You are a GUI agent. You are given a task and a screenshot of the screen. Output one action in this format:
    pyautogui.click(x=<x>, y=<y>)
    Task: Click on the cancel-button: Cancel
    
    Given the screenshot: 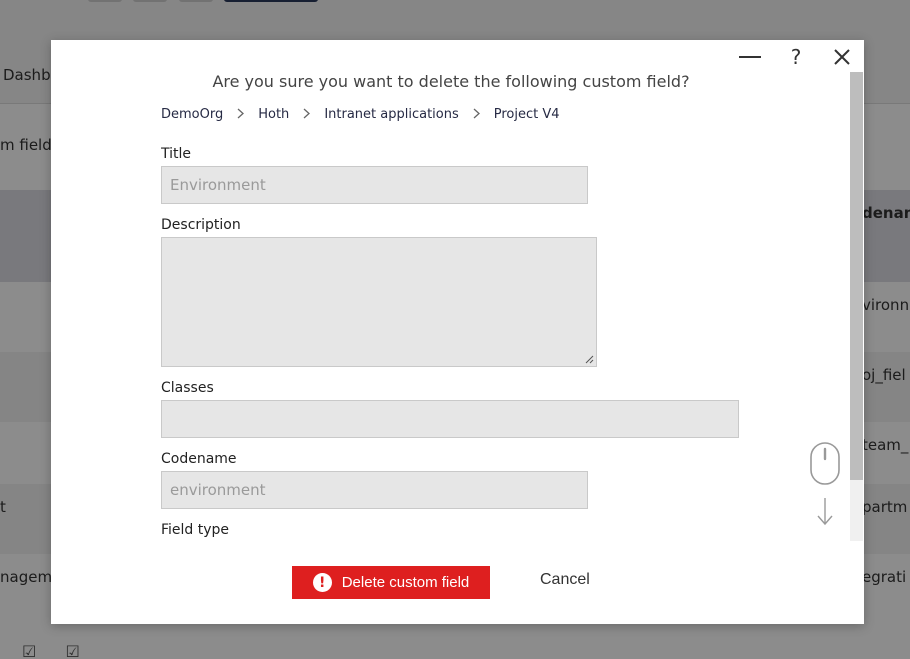 What is the action you would take?
    pyautogui.click(x=565, y=580)
    